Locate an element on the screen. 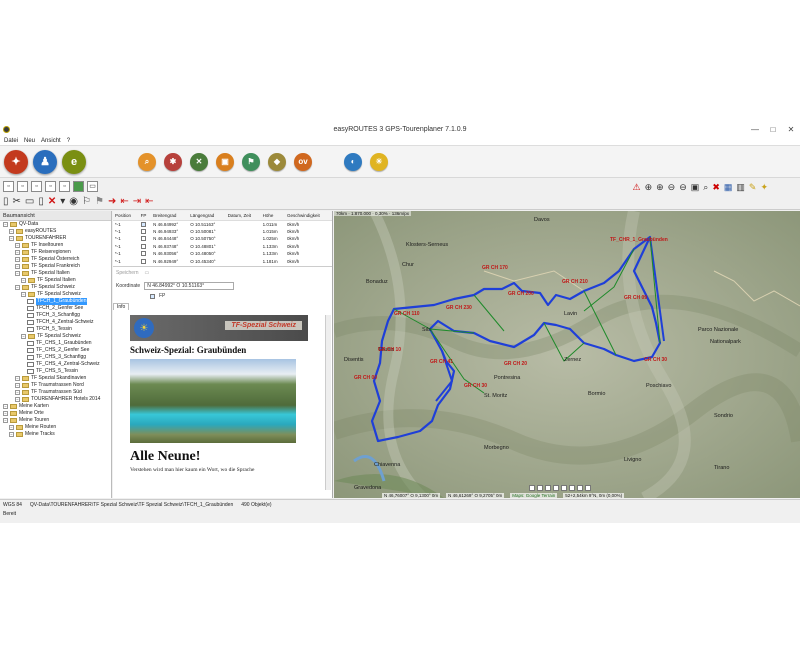  new-folder-icon: ▫ is located at coordinates (22, 186).